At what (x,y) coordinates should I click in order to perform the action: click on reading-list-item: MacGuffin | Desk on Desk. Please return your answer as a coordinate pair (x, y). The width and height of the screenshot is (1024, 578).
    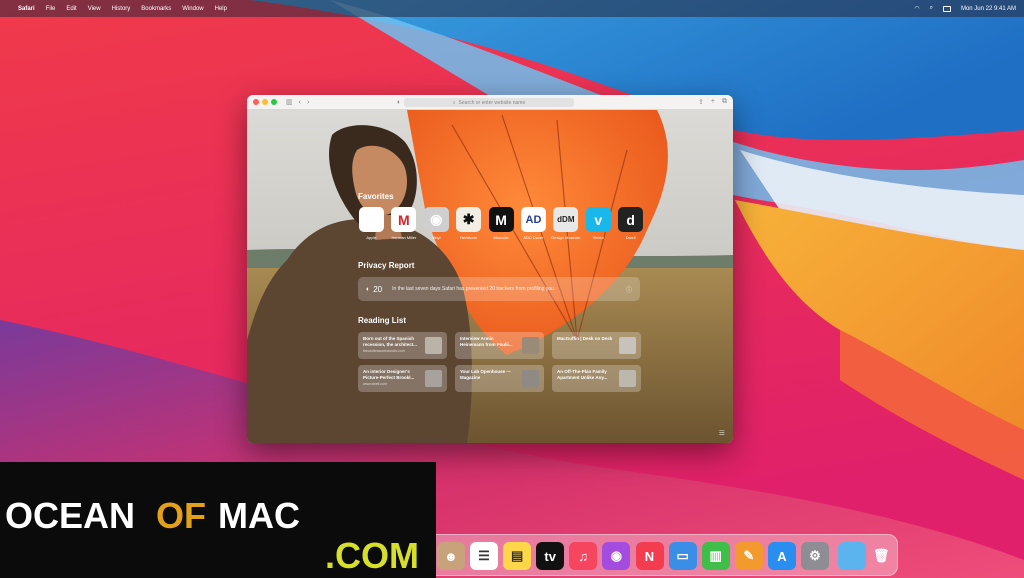
    Looking at the image, I should click on (596, 345).